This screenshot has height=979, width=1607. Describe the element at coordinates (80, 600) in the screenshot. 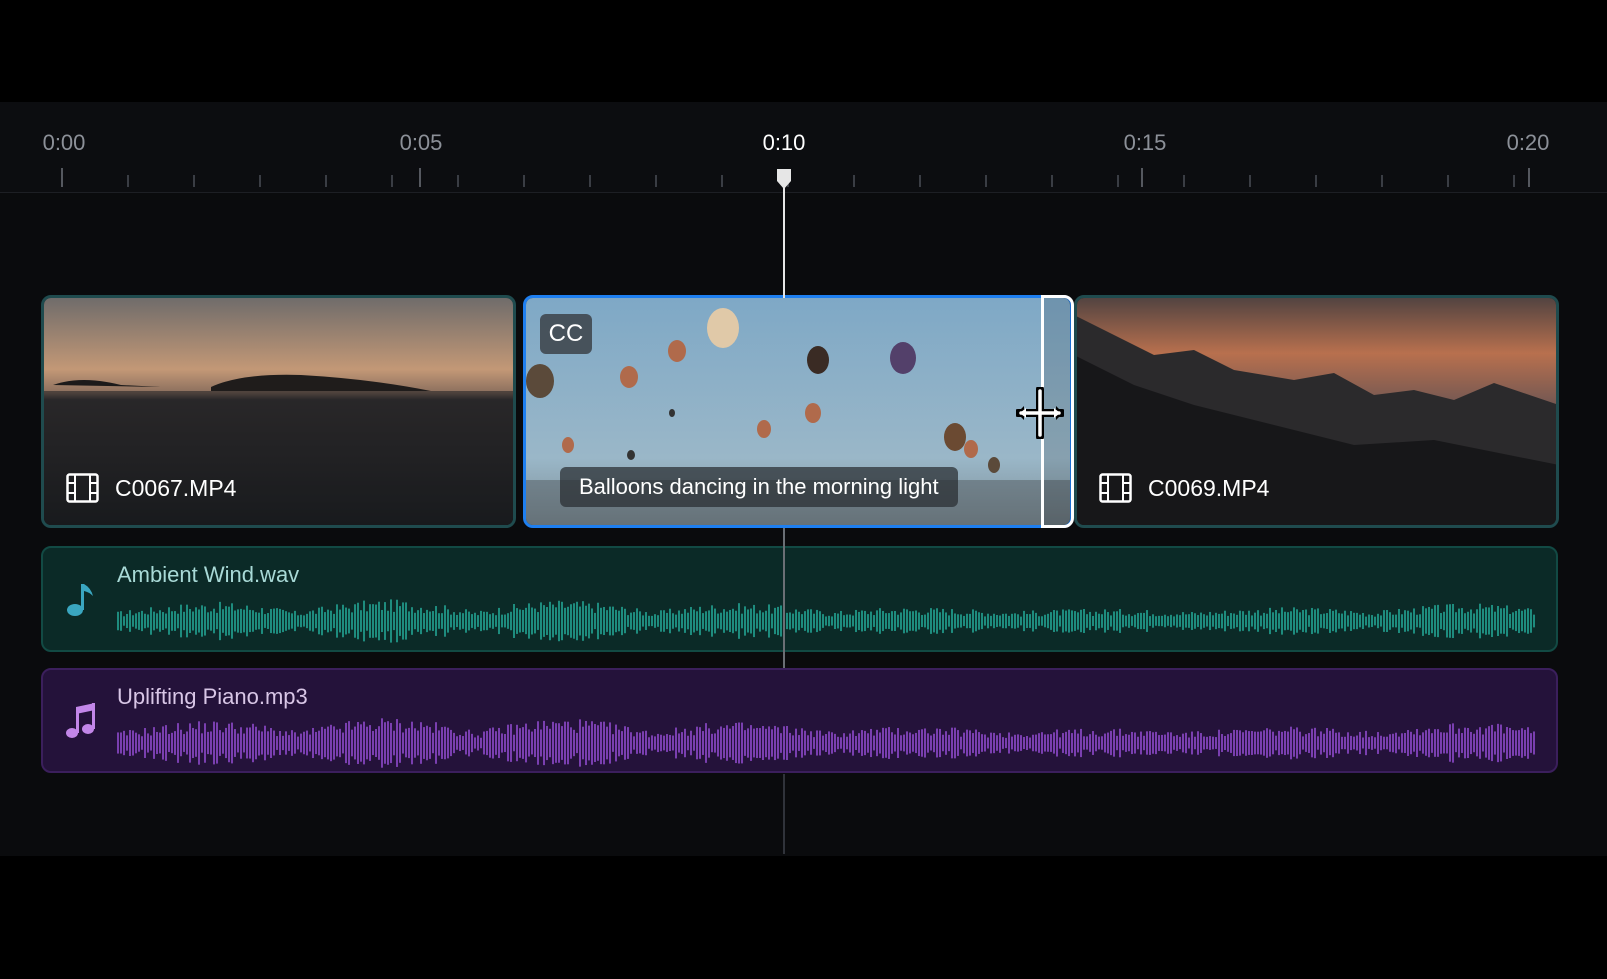

I see `music-note-icon` at that location.